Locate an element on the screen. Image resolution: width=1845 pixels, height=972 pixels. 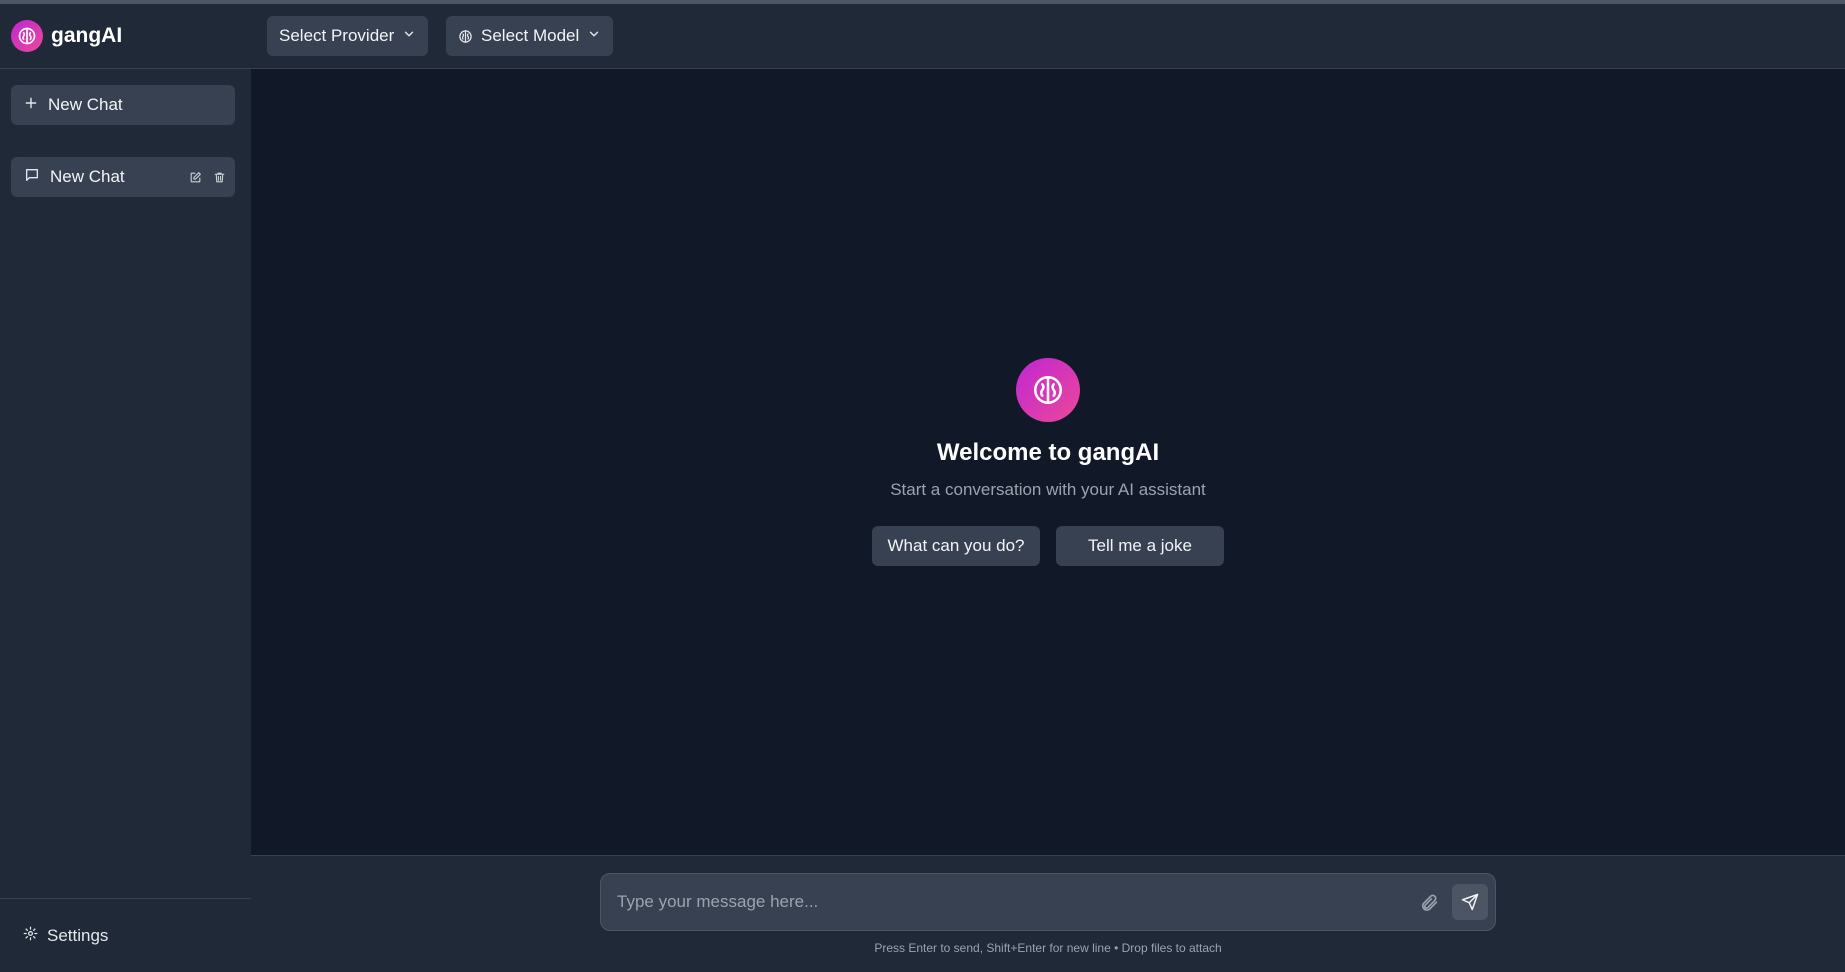
message-input is located at coordinates (1007, 902).